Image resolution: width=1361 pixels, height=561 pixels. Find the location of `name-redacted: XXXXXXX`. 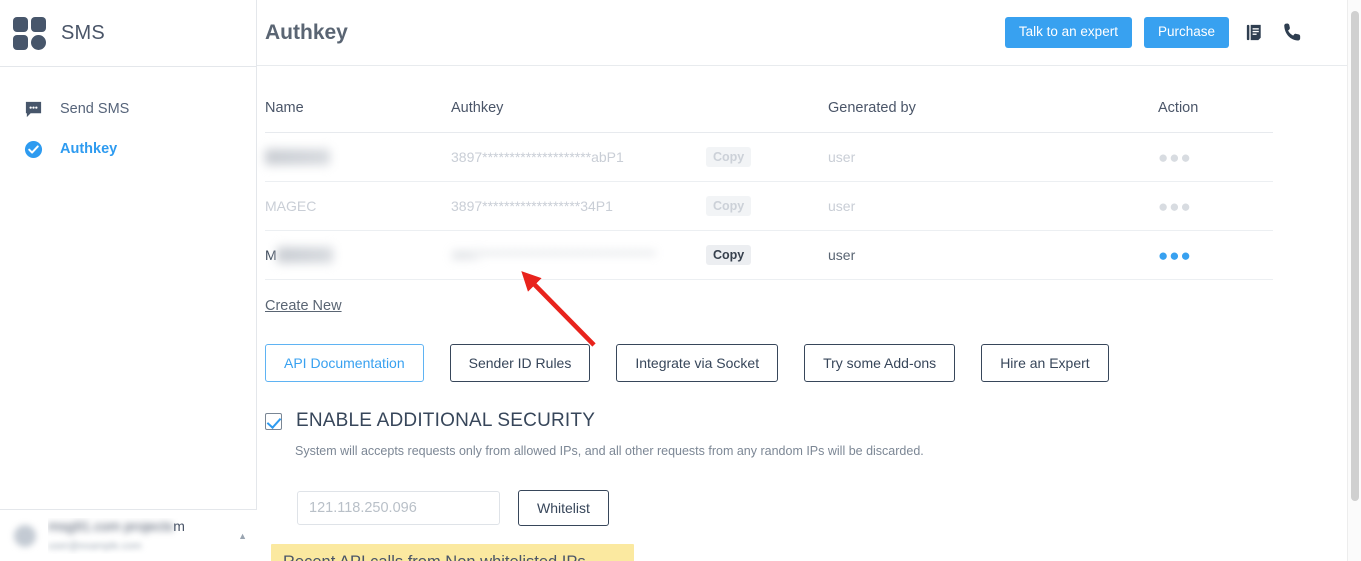

name-redacted: XXXXXXX is located at coordinates (298, 157).